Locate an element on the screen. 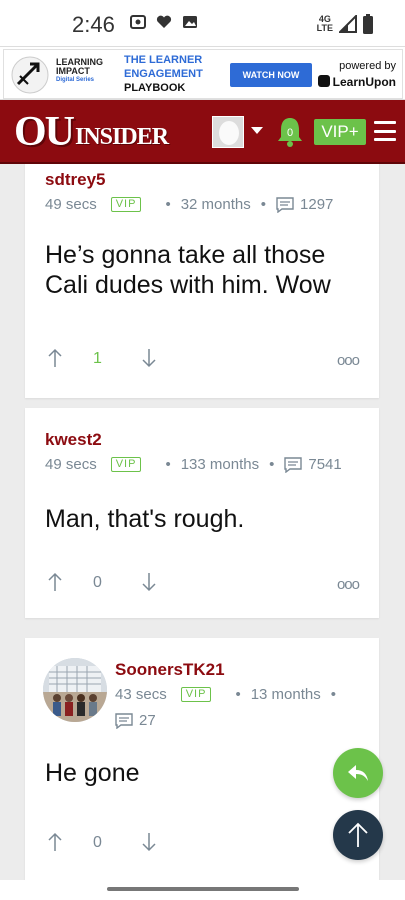  learning-impact-logo-icon is located at coordinates (30, 75).